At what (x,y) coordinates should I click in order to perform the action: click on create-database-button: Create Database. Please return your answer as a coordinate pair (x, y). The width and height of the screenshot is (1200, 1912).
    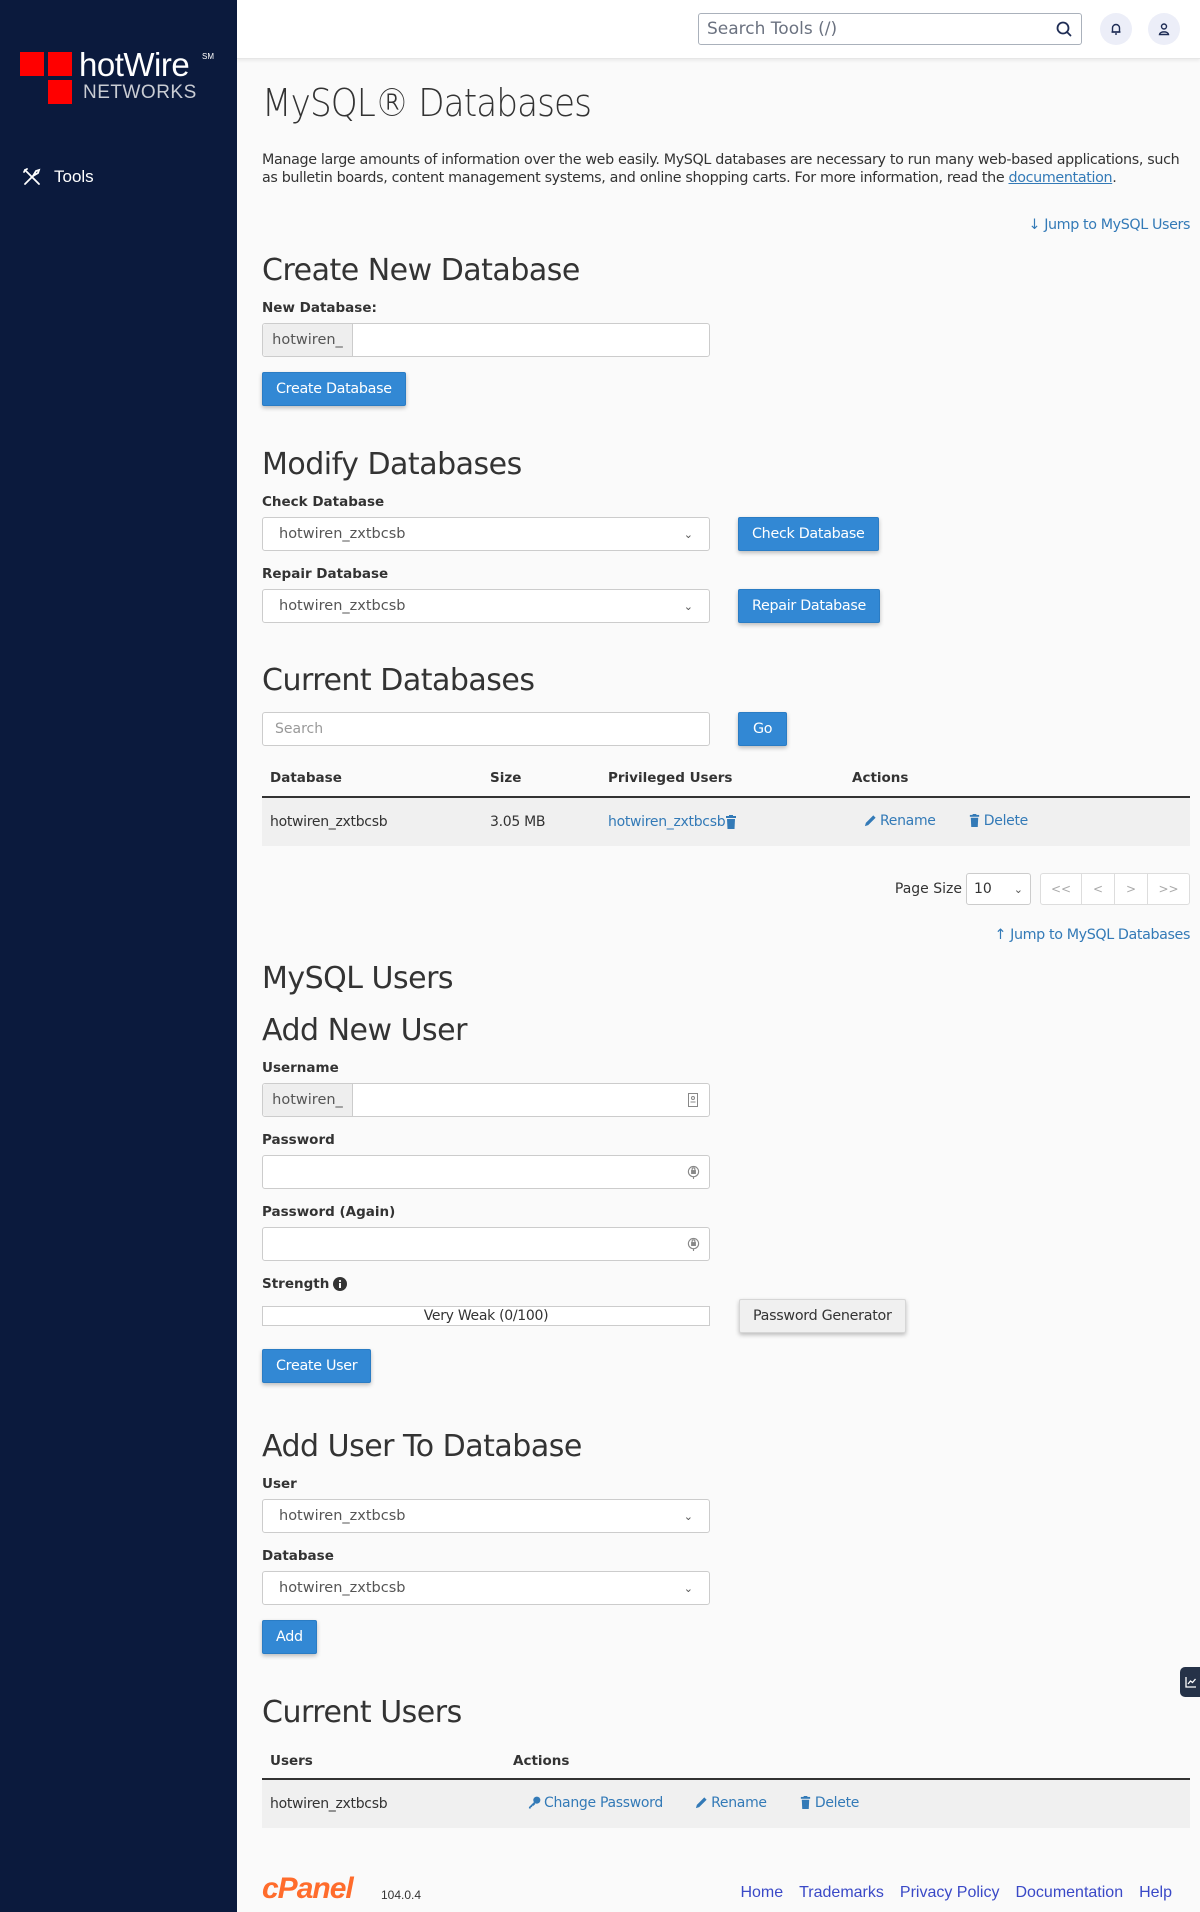
    Looking at the image, I should click on (334, 389).